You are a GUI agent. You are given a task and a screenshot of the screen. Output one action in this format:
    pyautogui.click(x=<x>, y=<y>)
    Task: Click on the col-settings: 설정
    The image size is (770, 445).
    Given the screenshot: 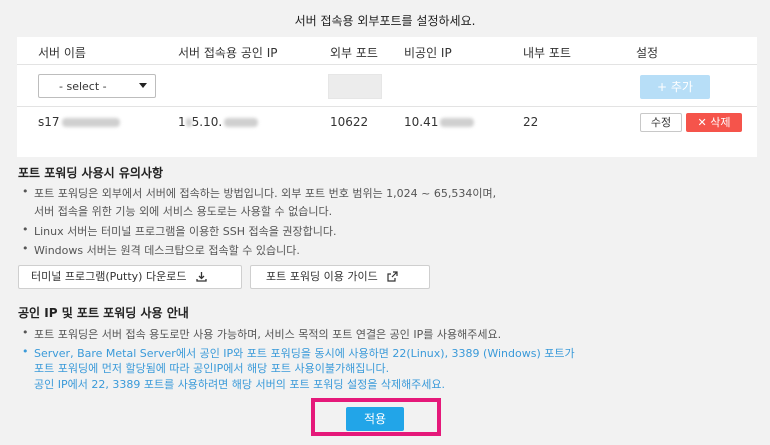 What is the action you would take?
    pyautogui.click(x=647, y=53)
    